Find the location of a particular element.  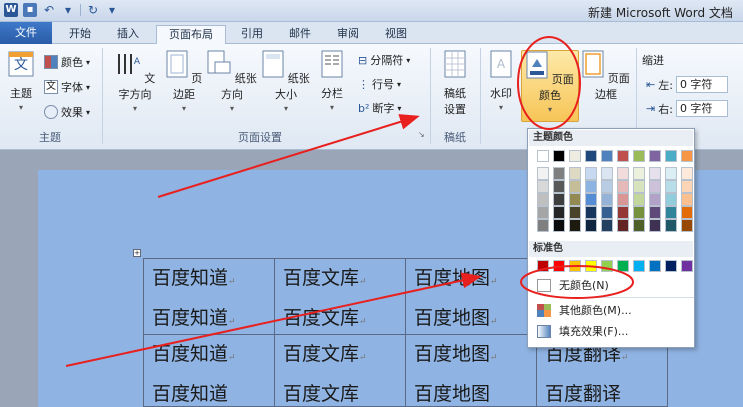

columns-button: 分栏 ▾ is located at coordinates (332, 81).